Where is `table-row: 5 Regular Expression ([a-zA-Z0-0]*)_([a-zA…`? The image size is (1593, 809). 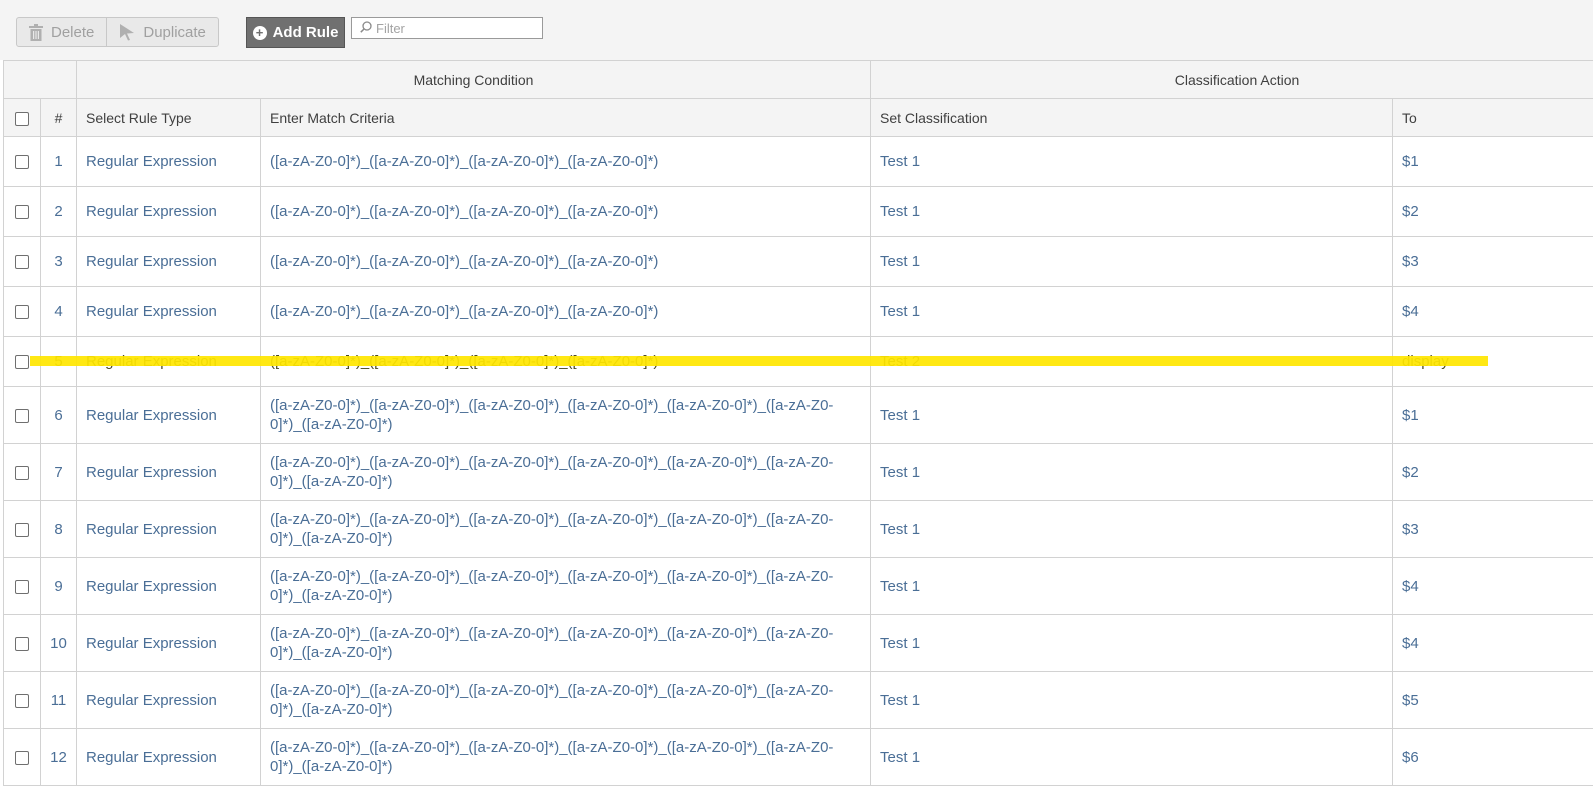
table-row: 5 Regular Expression ([a-zA-Z0-0]*)_([a-zA… is located at coordinates (798, 361).